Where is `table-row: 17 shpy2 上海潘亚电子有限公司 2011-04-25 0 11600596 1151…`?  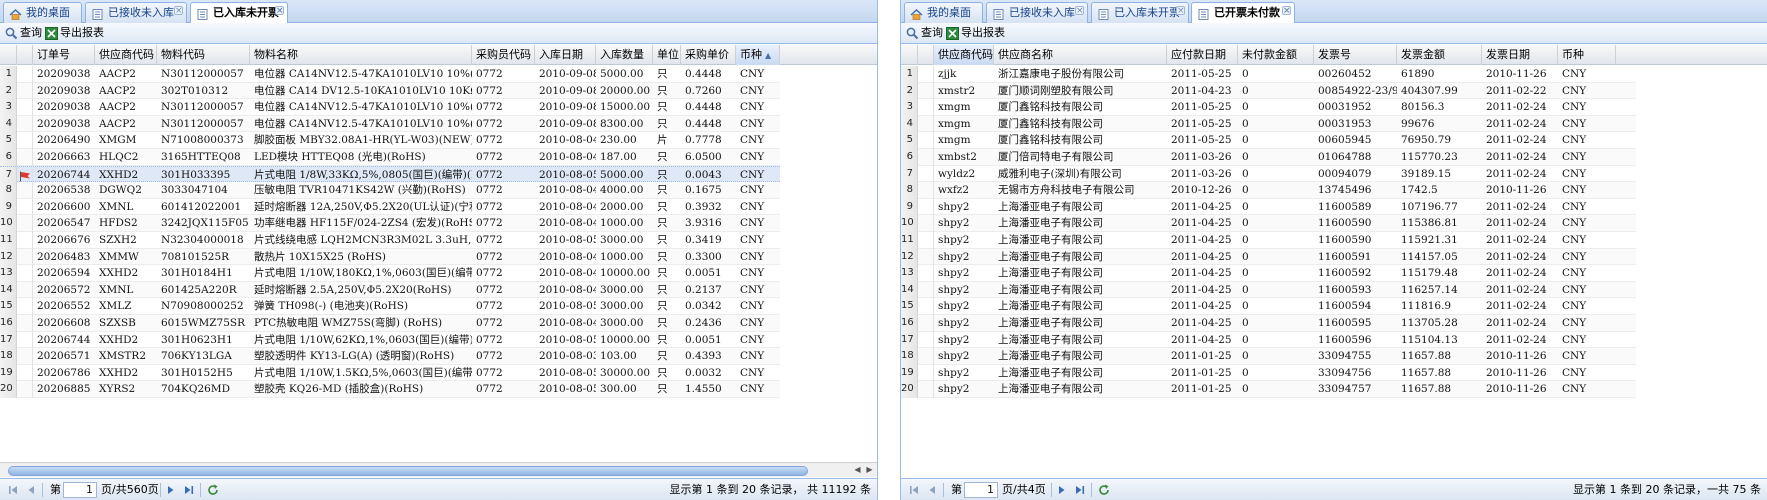
table-row: 17 shpy2 上海潘亚电子有限公司 2011-04-25 0 11600596 1151… is located at coordinates (1268, 340).